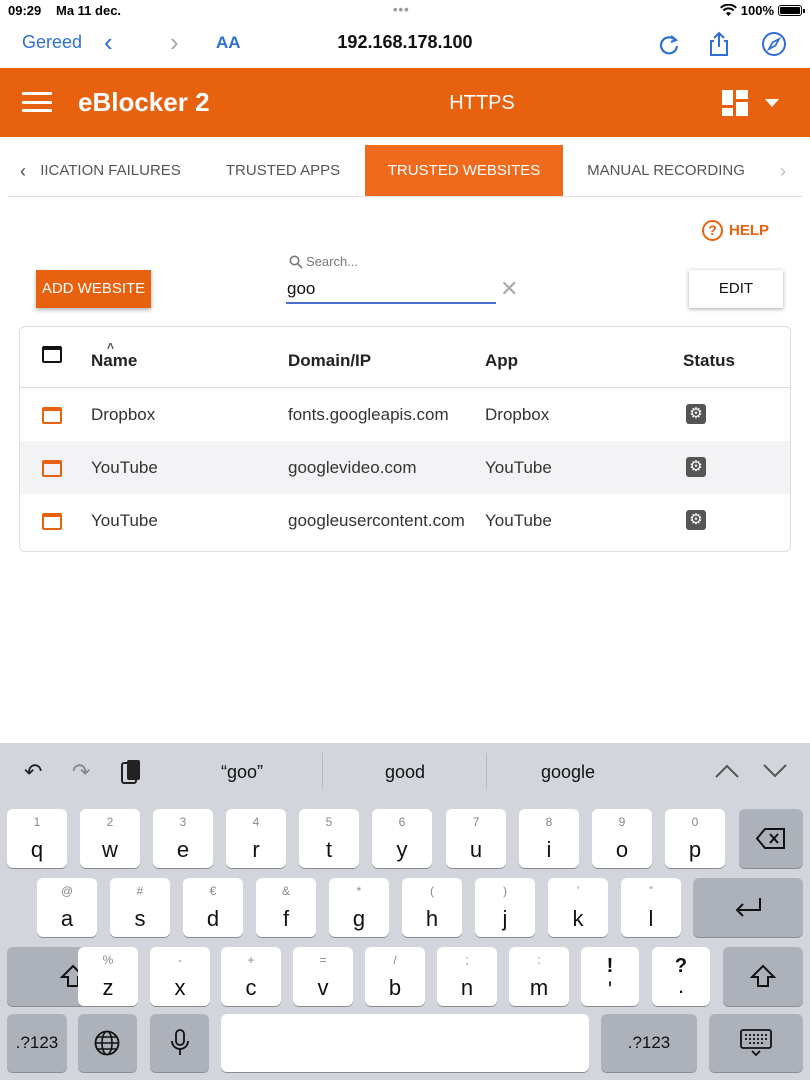 The width and height of the screenshot is (810, 1080). What do you see at coordinates (405, 772) in the screenshot?
I see `suggestion-2: good` at bounding box center [405, 772].